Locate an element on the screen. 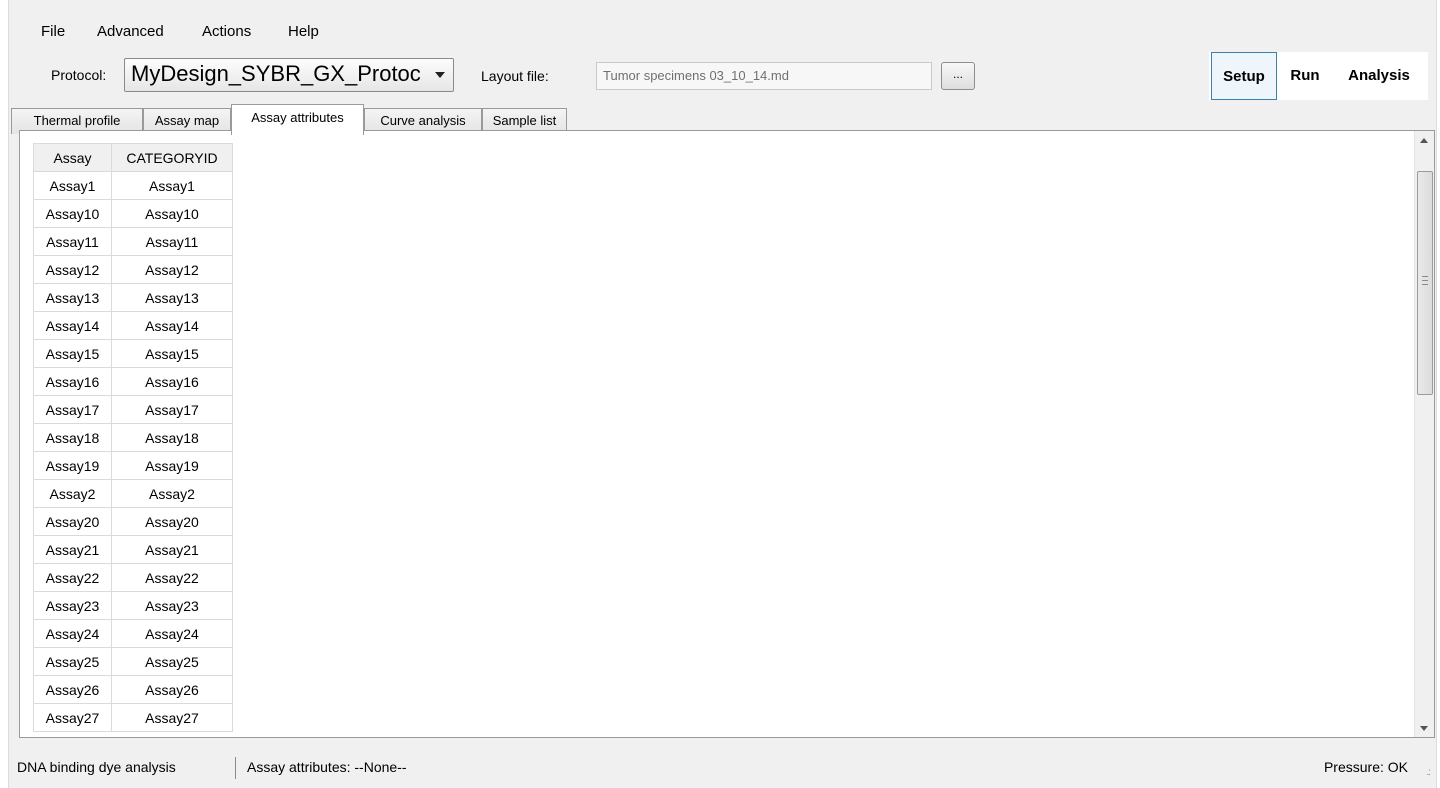 The height and width of the screenshot is (788, 1440). cell-categoryid: Assay18 is located at coordinates (172, 437).